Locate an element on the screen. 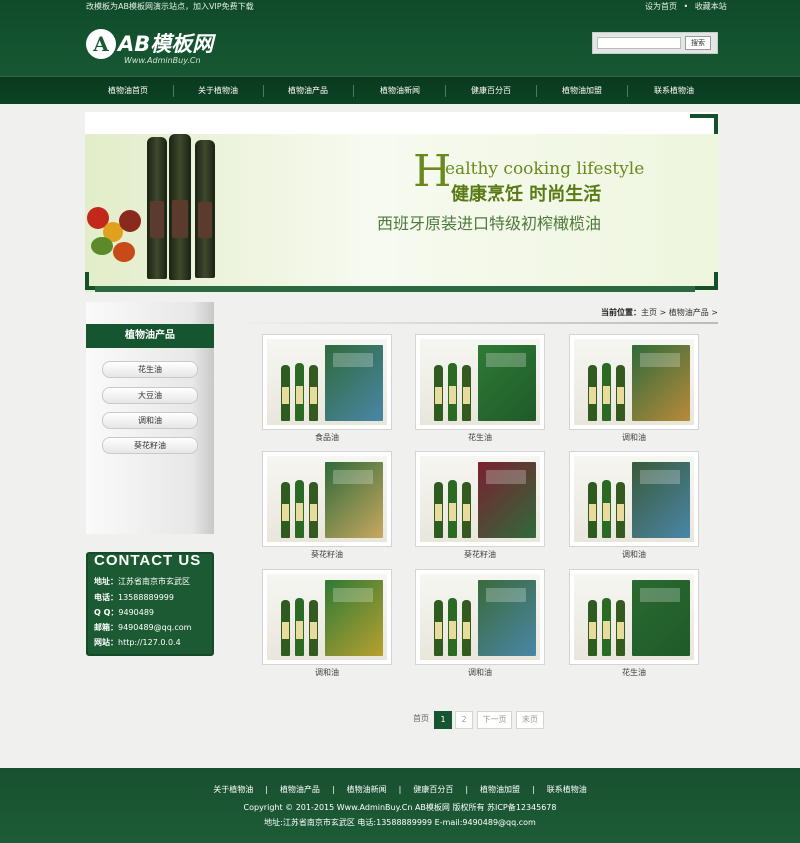  pager-last: 末页 is located at coordinates (530, 720).